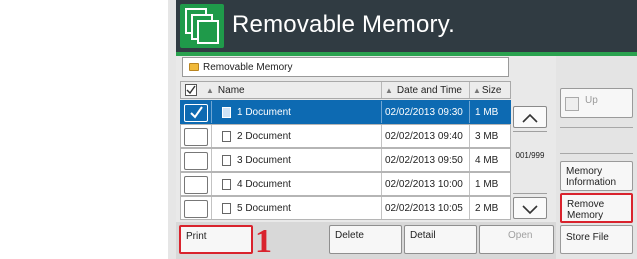 The height and width of the screenshot is (259, 637). Describe the element at coordinates (586, 210) in the screenshot. I see `remove-memory-label: Remove Memory` at that location.